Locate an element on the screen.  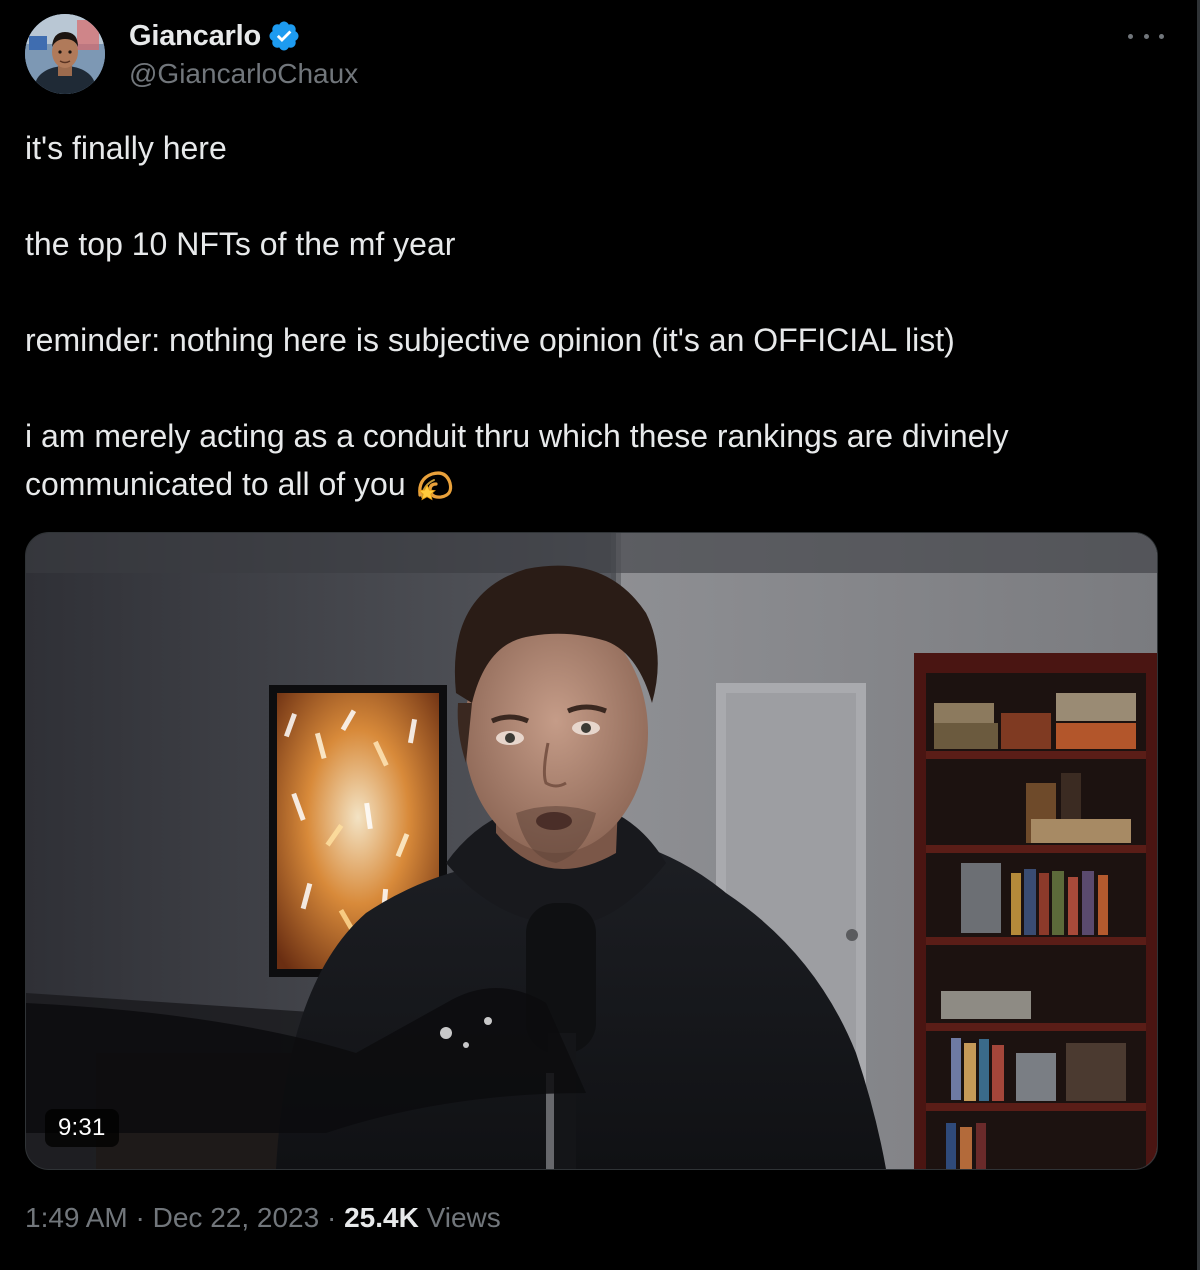
author-name-row: Giancarlo is located at coordinates (215, 36).